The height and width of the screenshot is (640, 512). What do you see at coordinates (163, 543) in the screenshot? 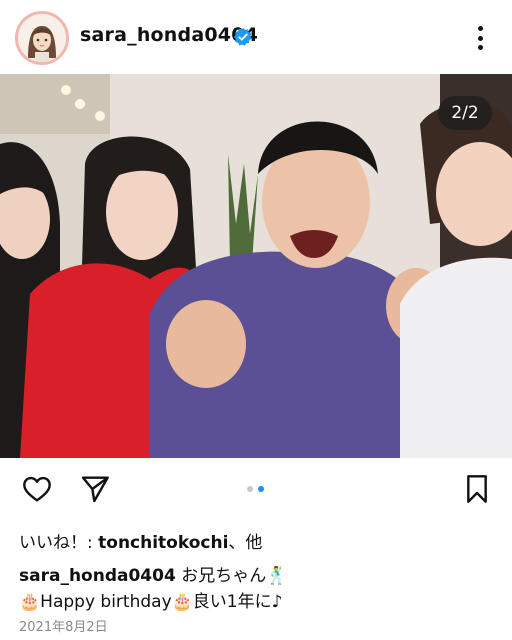
I see `likes-user: tonchitokochi` at bounding box center [163, 543].